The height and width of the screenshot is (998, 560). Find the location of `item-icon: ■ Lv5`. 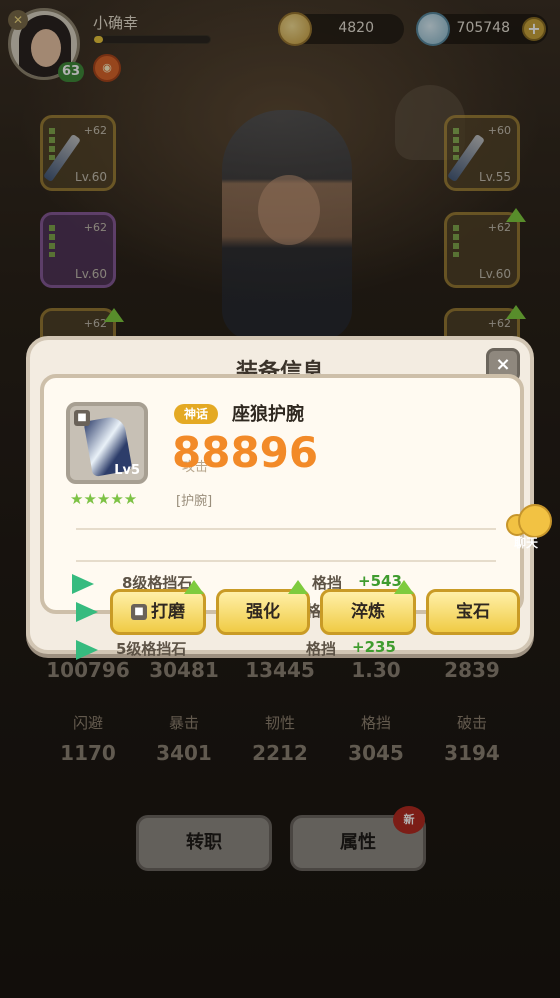

item-icon: ■ Lv5 is located at coordinates (107, 443).